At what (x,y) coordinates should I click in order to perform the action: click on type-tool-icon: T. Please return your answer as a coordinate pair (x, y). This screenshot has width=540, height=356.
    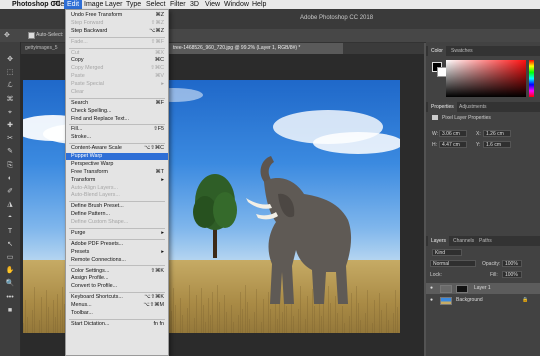
    Looking at the image, I should click on (10, 232).